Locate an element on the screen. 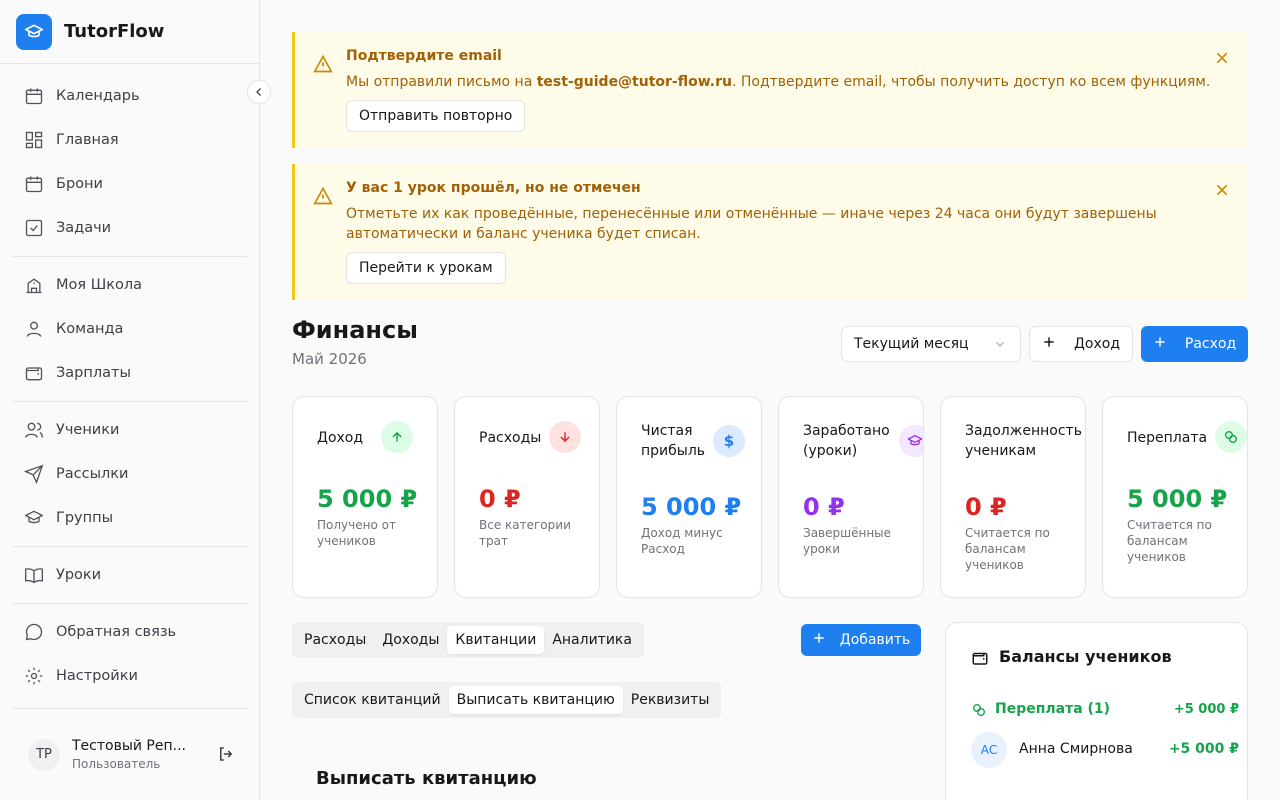 The width and height of the screenshot is (1280, 800). sidebar-item-calendar: Календарь is located at coordinates (129, 96).